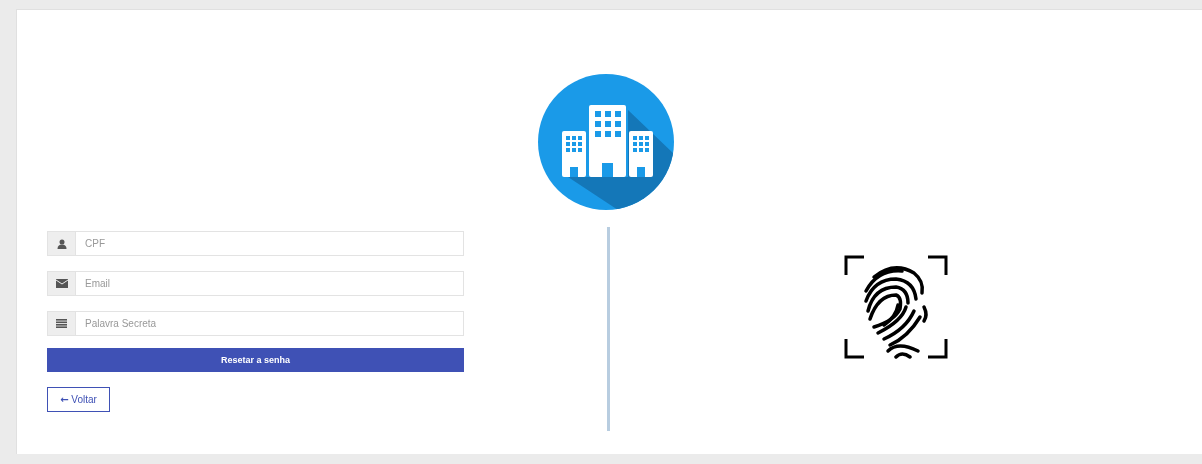 The image size is (1202, 464). What do you see at coordinates (269, 323) in the screenshot?
I see `input-field: Palavra Secreta` at bounding box center [269, 323].